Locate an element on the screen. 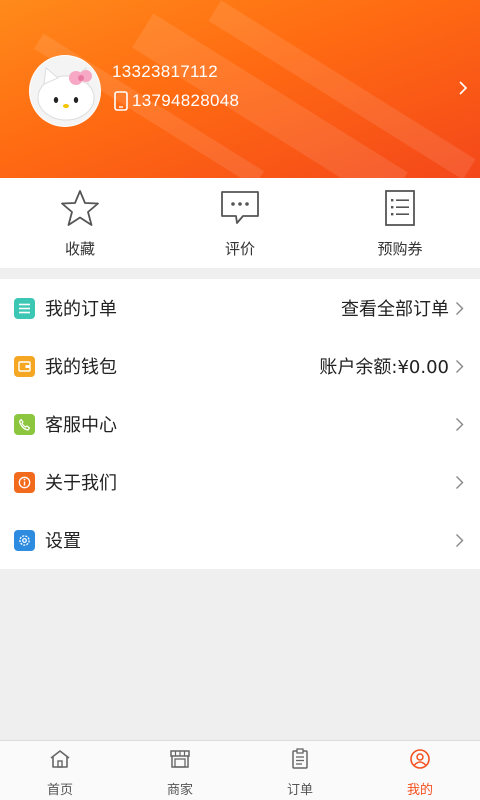 The image size is (480, 800). quick-coupons-label: 预购券 is located at coordinates (400, 249).